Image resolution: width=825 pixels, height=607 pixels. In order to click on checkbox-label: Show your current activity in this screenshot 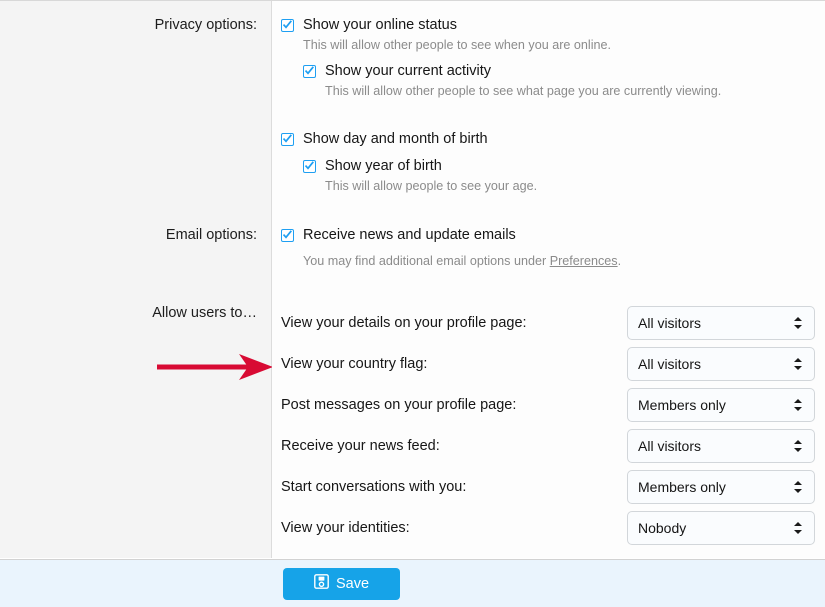, I will do `click(408, 71)`.